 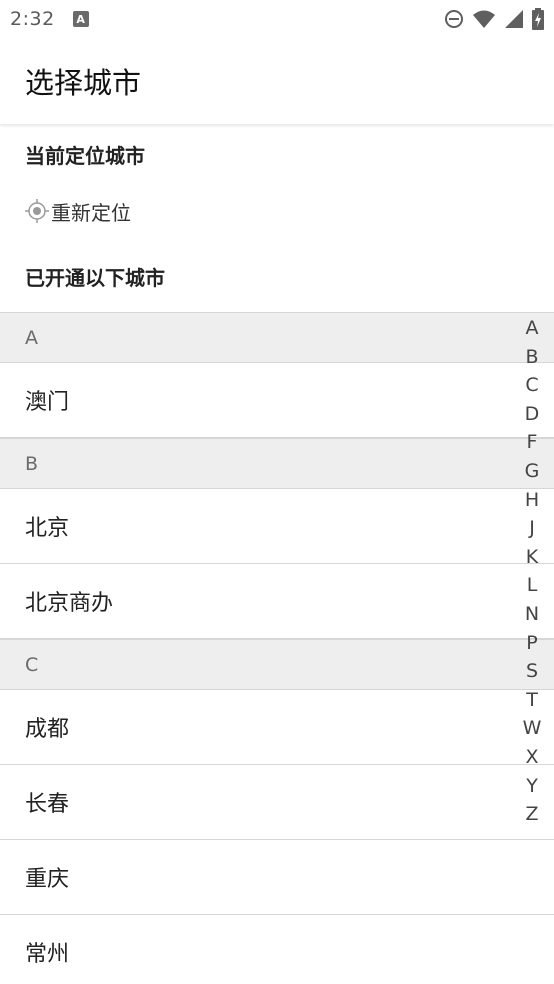 What do you see at coordinates (277, 727) in the screenshot?
I see `city-item-chengdu: 成都` at bounding box center [277, 727].